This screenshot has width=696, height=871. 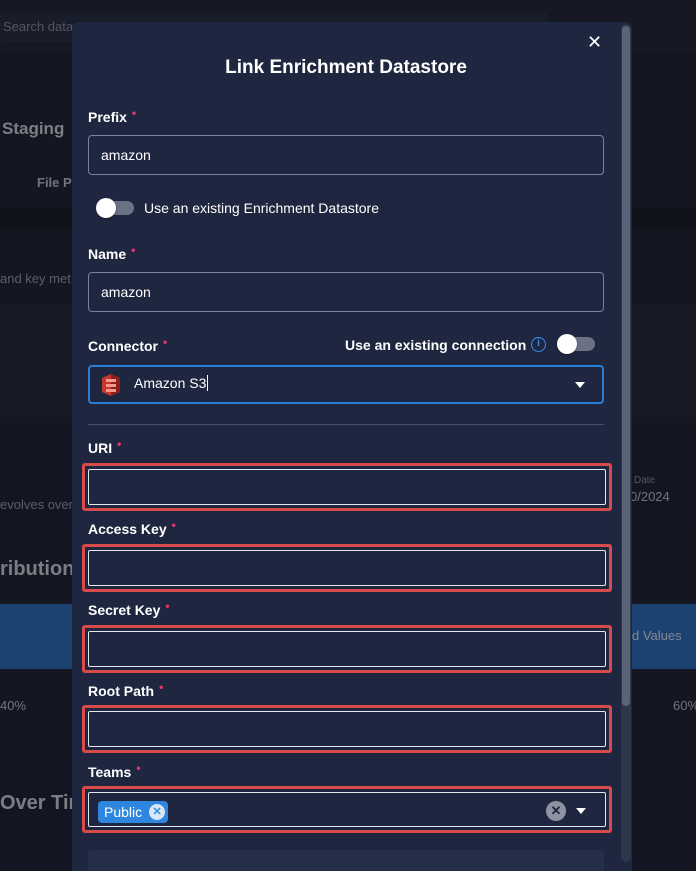 I want to click on uri-input, so click(x=347, y=487).